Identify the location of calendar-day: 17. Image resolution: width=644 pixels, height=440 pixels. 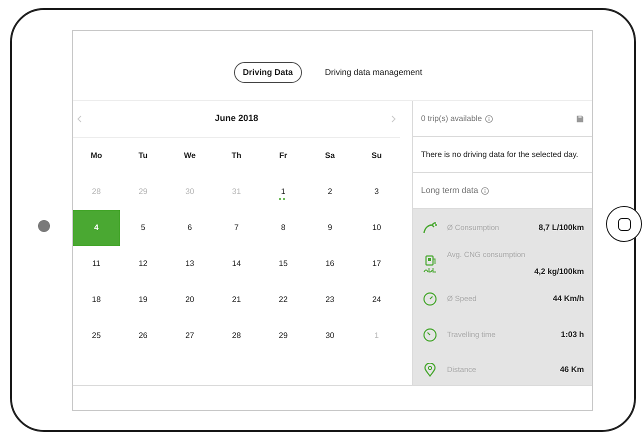
(376, 264).